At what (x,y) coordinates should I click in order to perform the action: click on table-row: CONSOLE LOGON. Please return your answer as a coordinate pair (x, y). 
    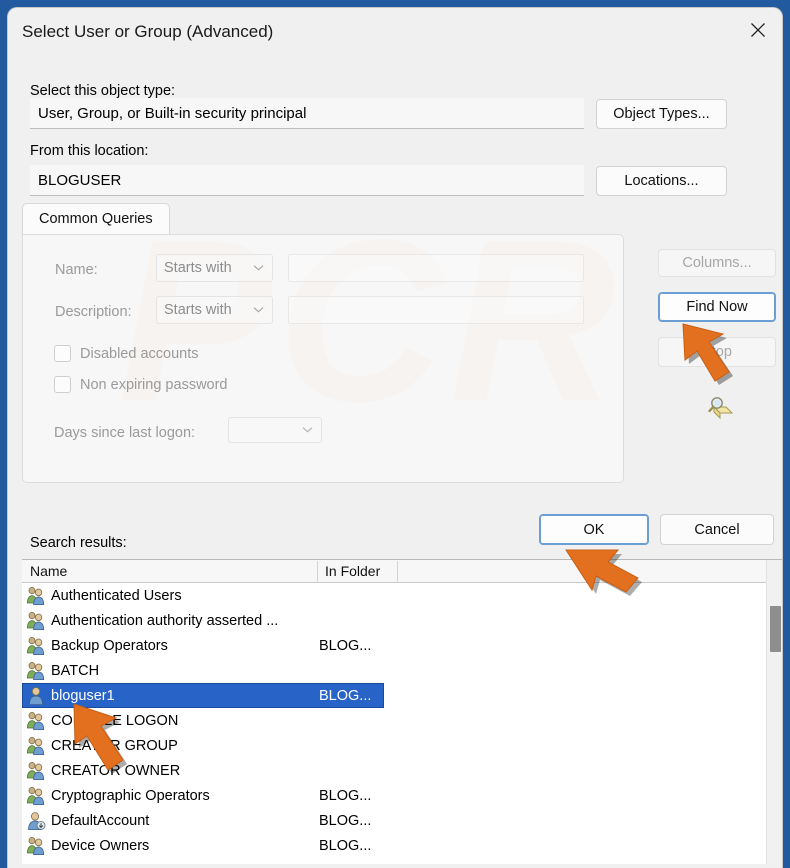
    Looking at the image, I should click on (394, 720).